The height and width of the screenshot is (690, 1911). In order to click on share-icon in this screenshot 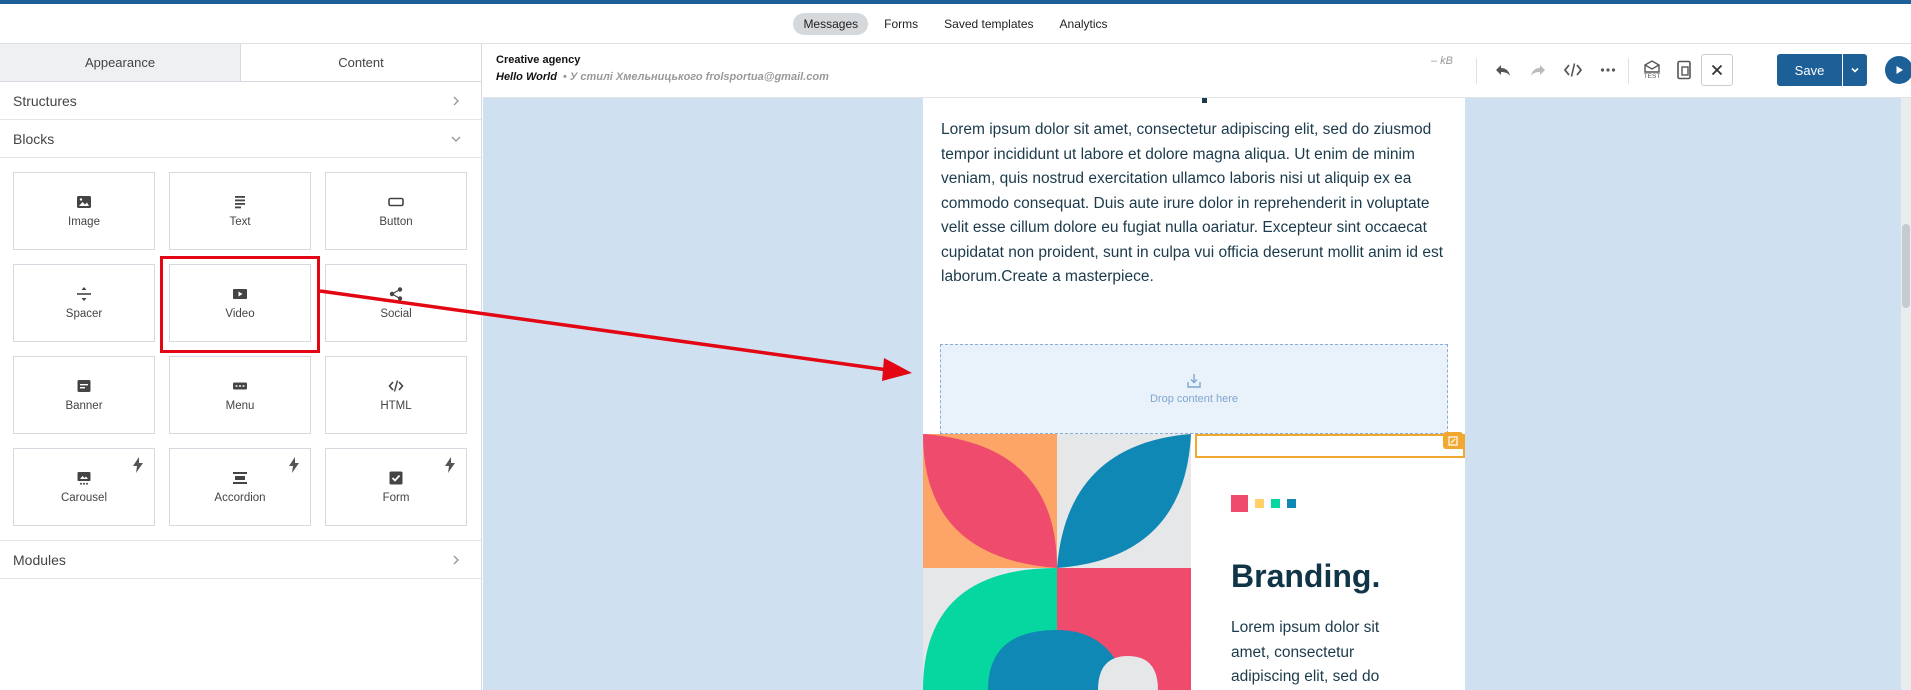, I will do `click(396, 294)`.